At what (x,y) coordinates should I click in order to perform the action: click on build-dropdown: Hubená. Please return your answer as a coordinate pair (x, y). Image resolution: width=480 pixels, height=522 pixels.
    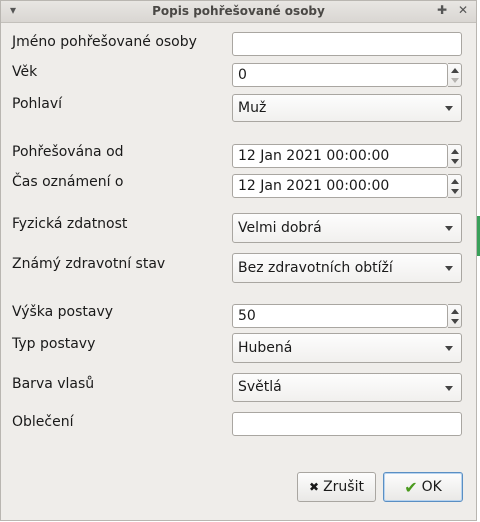
    Looking at the image, I should click on (347, 348).